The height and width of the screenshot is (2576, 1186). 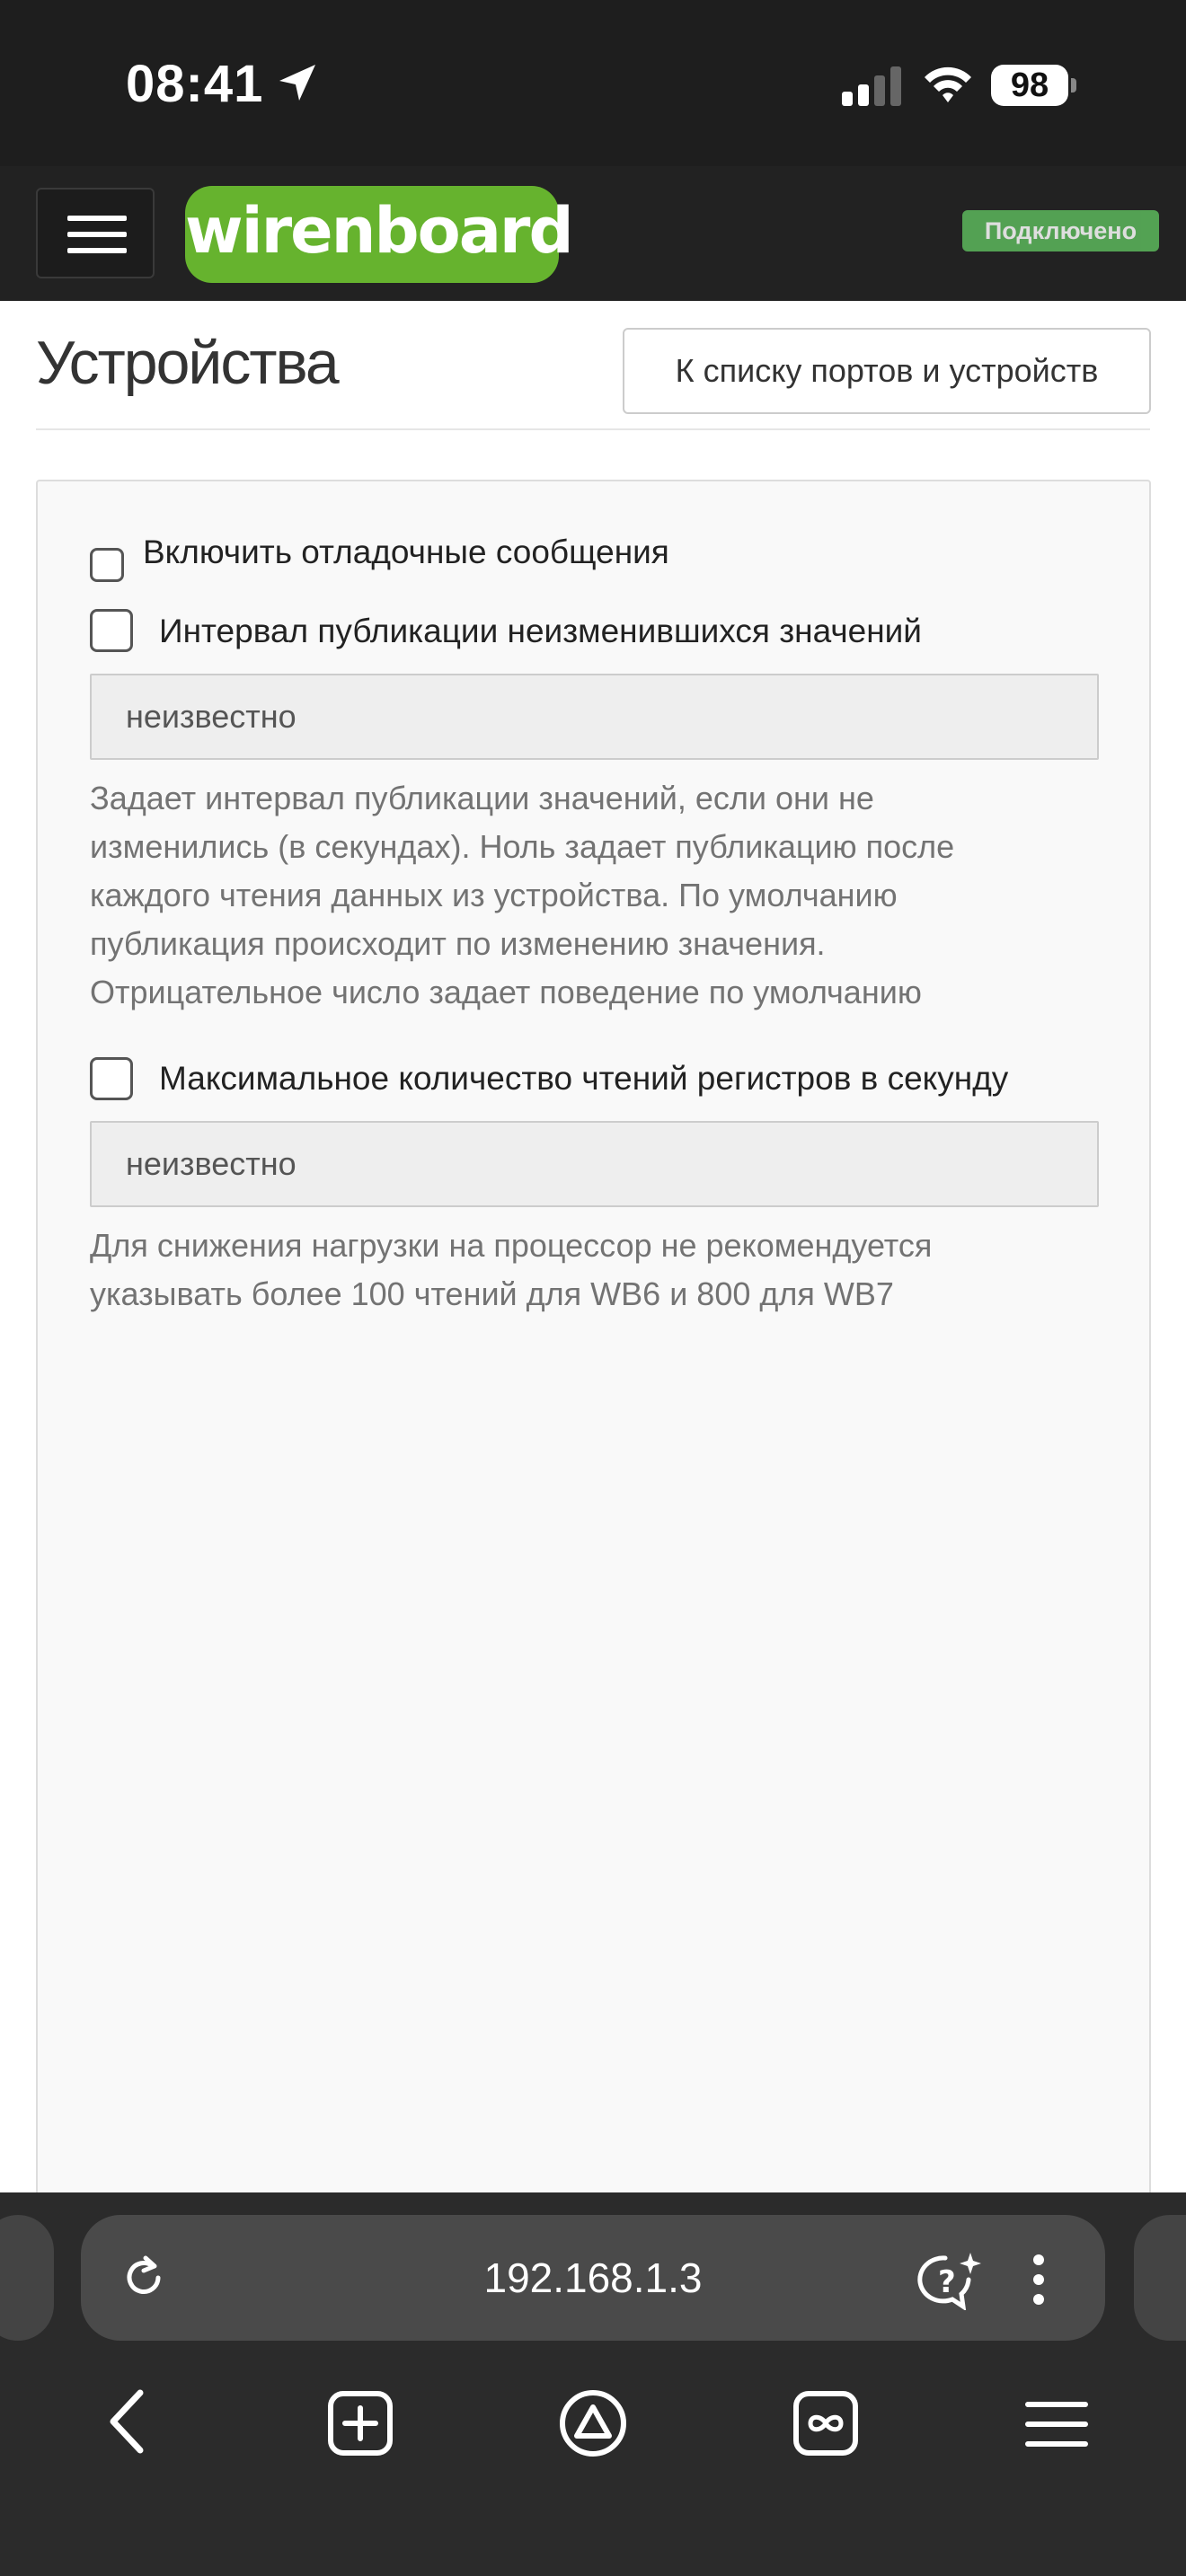 I want to click on location-arrow-icon, so click(x=297, y=83).